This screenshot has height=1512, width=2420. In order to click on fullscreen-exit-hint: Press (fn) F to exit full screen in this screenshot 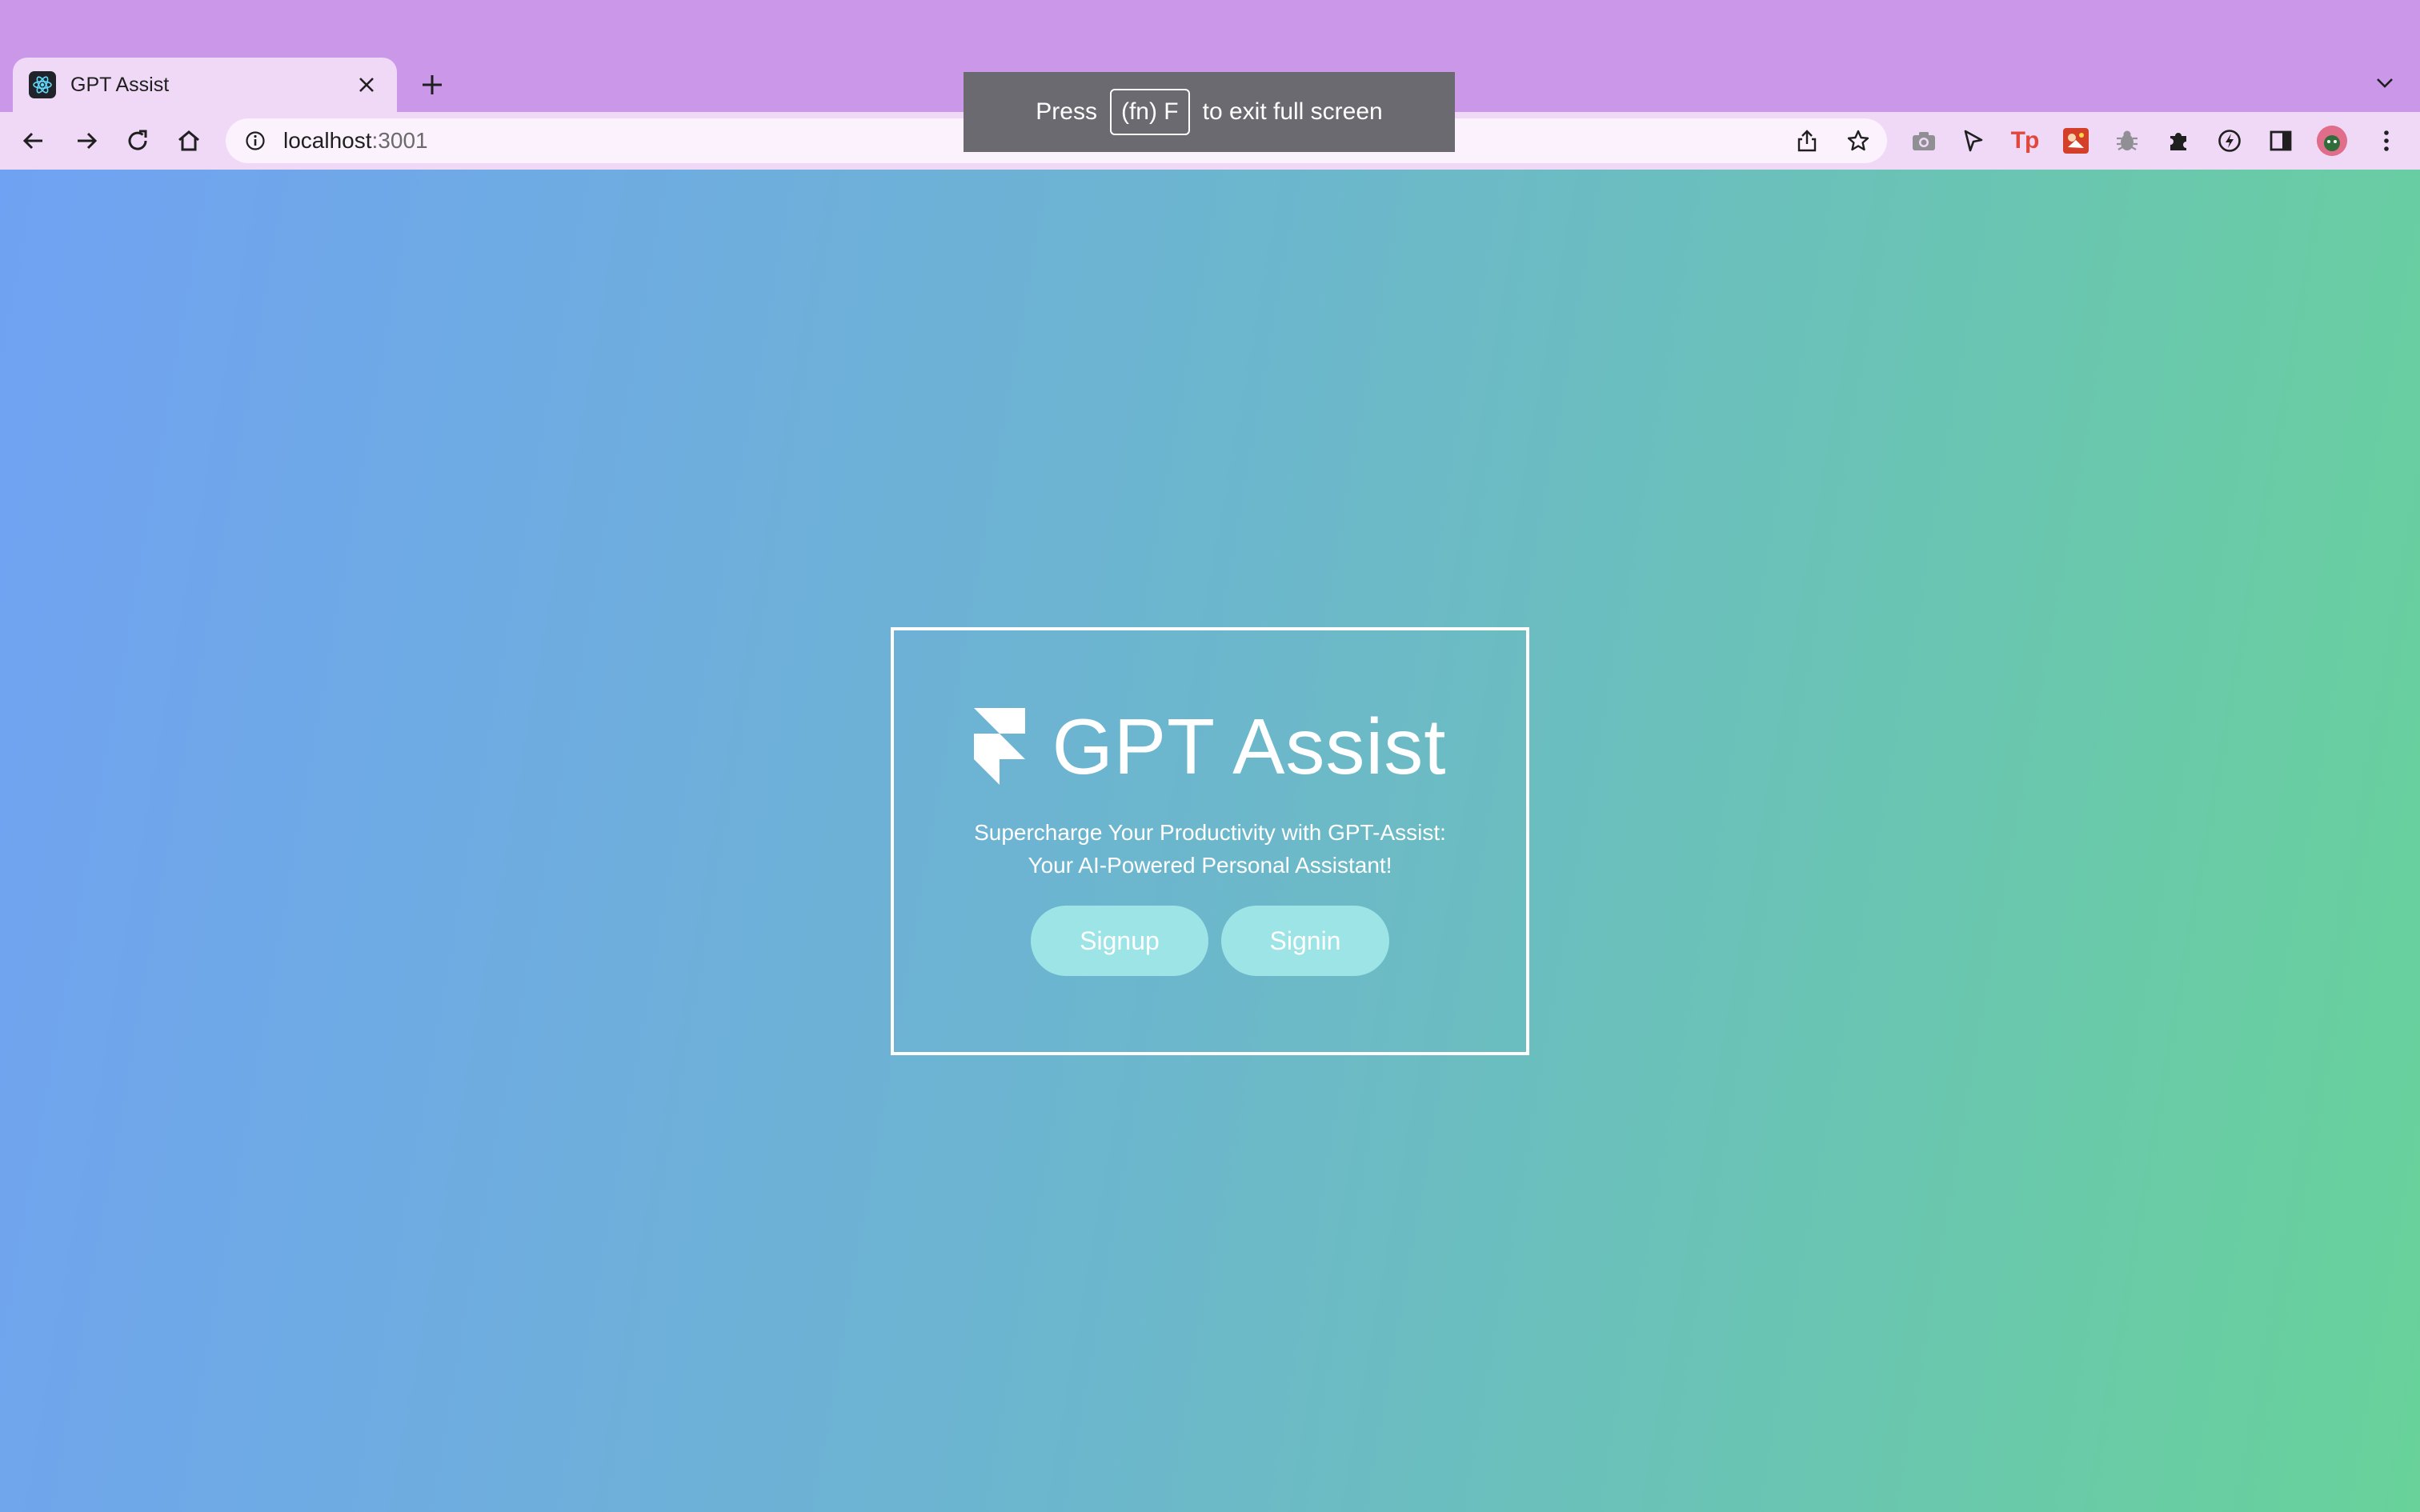, I will do `click(1209, 112)`.